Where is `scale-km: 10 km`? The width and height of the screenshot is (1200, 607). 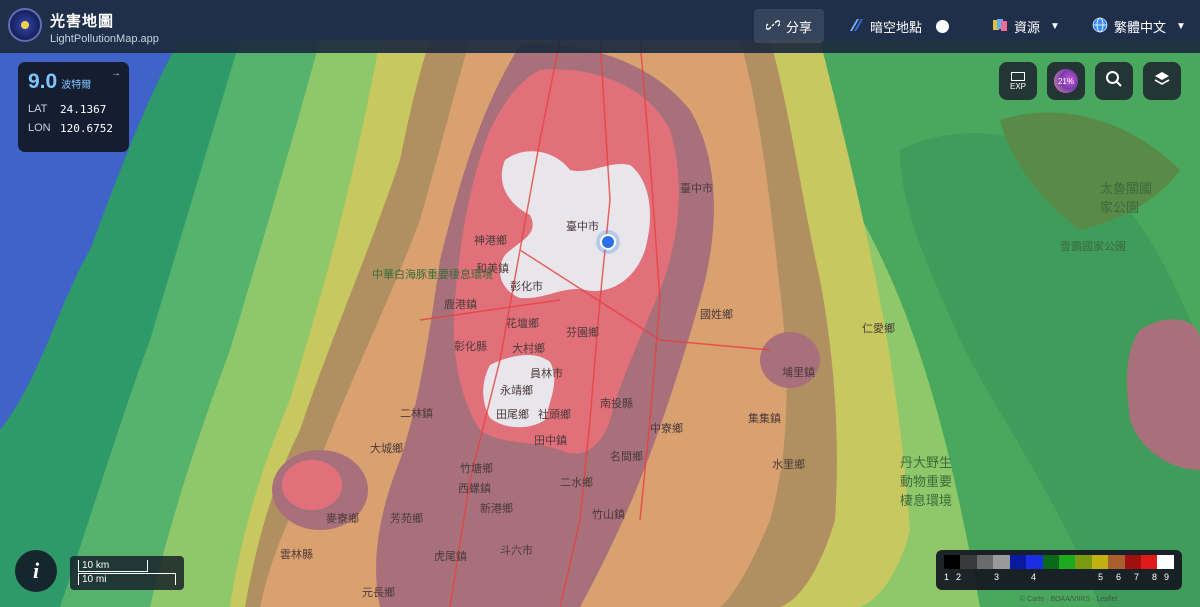 scale-km: 10 km is located at coordinates (113, 566).